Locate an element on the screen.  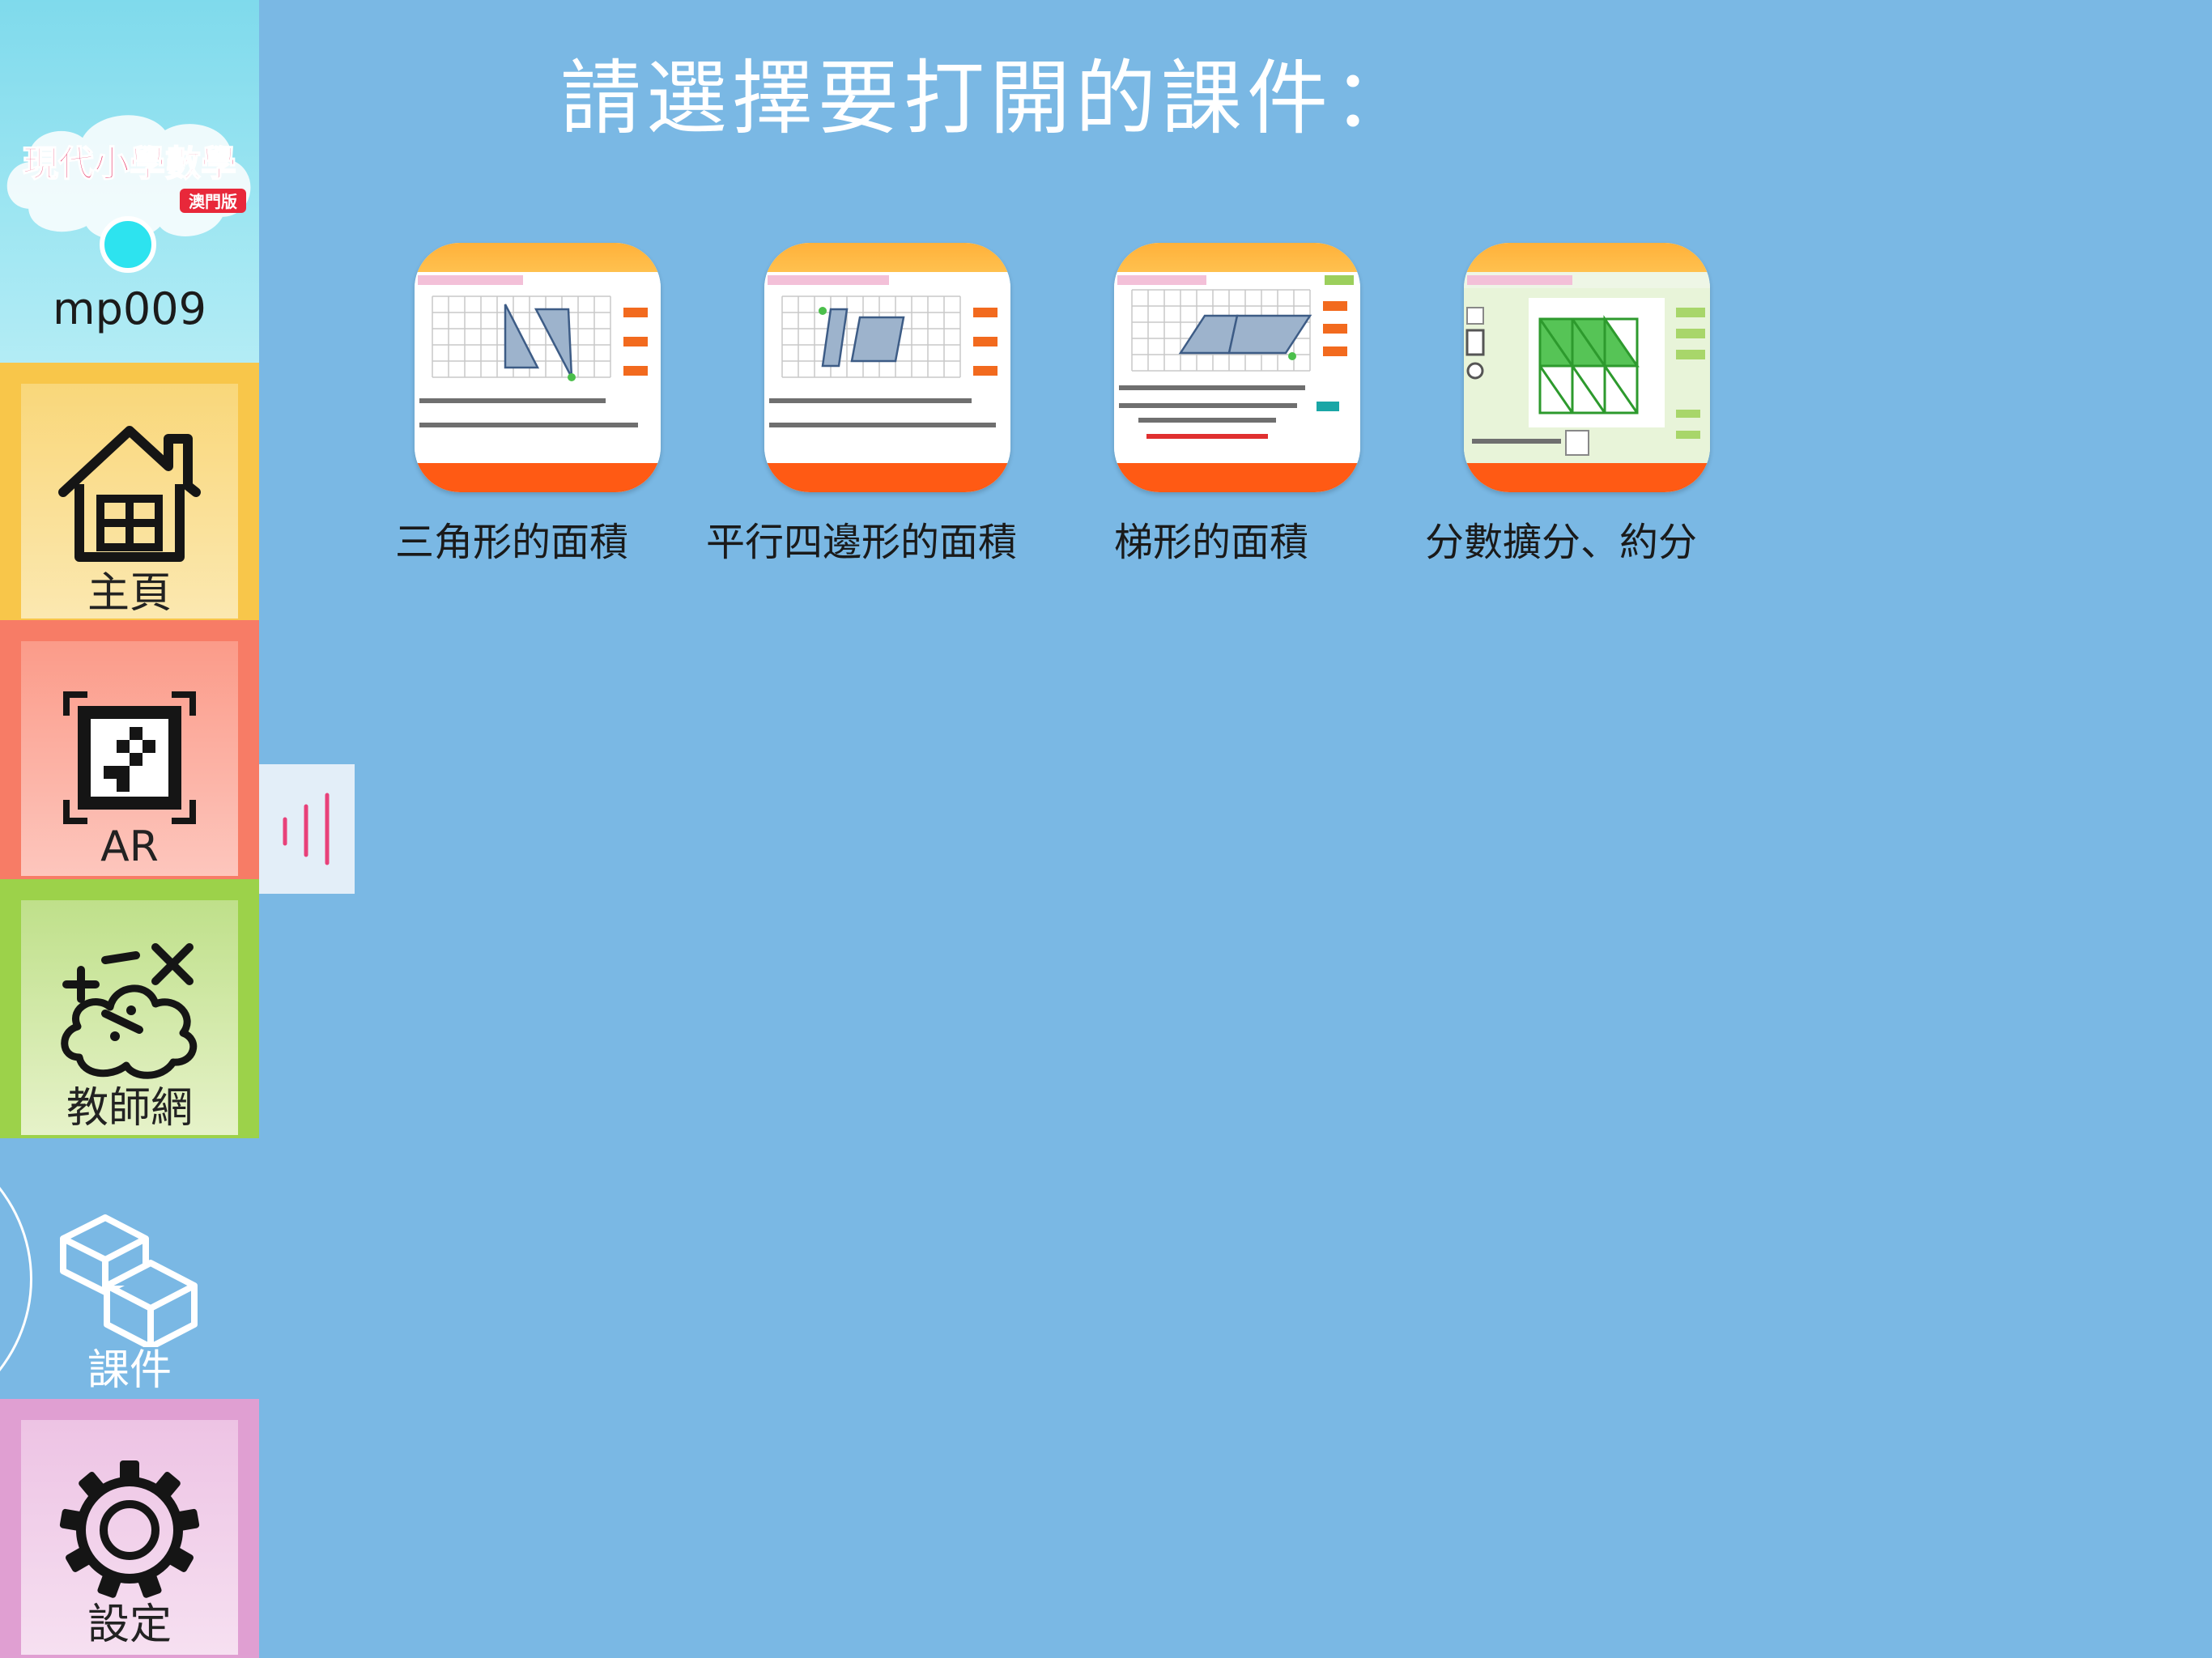
triangle-preview-icon is located at coordinates (538, 367).